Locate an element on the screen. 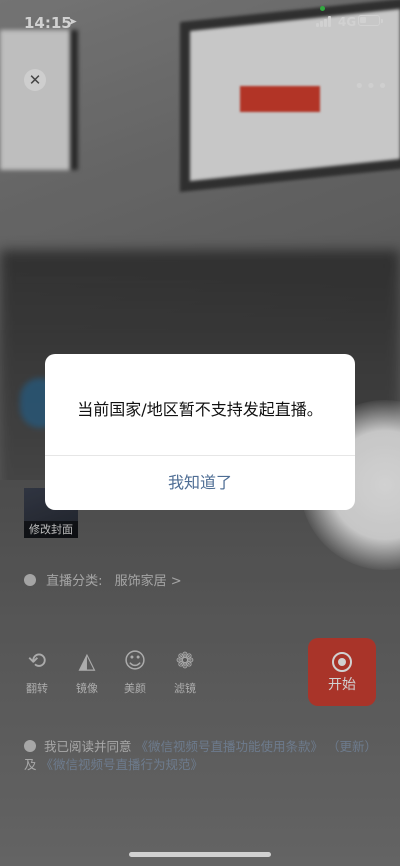 The image size is (400, 866). dialog-confirm-button: 我知道了 is located at coordinates (200, 483).